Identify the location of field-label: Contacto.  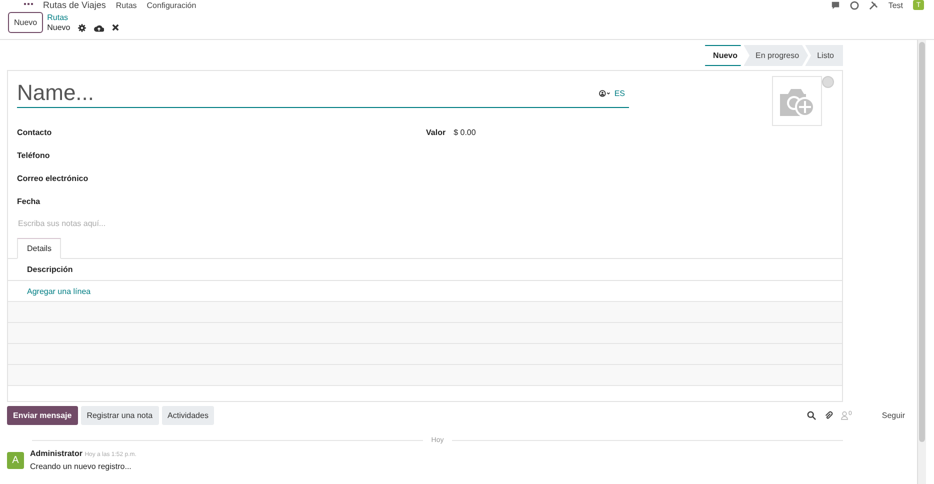
(35, 133).